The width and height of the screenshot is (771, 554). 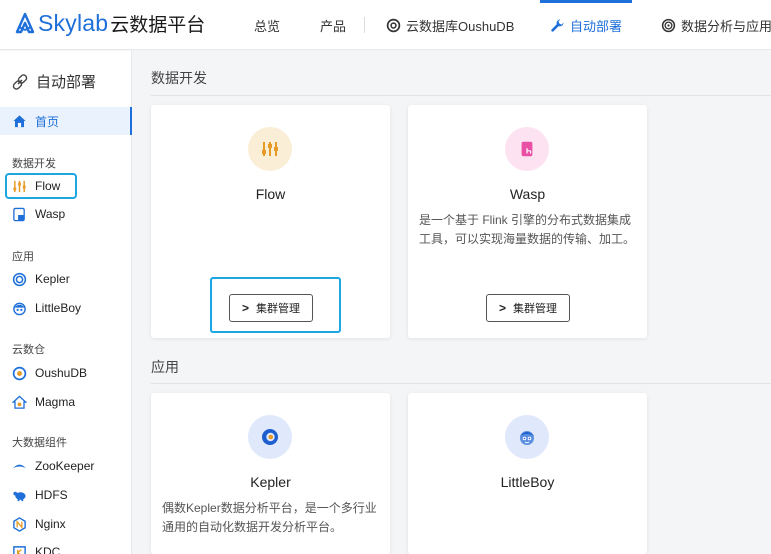 I want to click on nav-oushudb: 云数据库OushuDB, so click(x=450, y=25).